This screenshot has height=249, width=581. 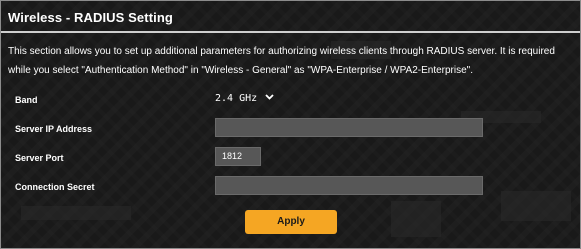 What do you see at coordinates (54, 129) in the screenshot?
I see `server-ip-label: Server IP Address` at bounding box center [54, 129].